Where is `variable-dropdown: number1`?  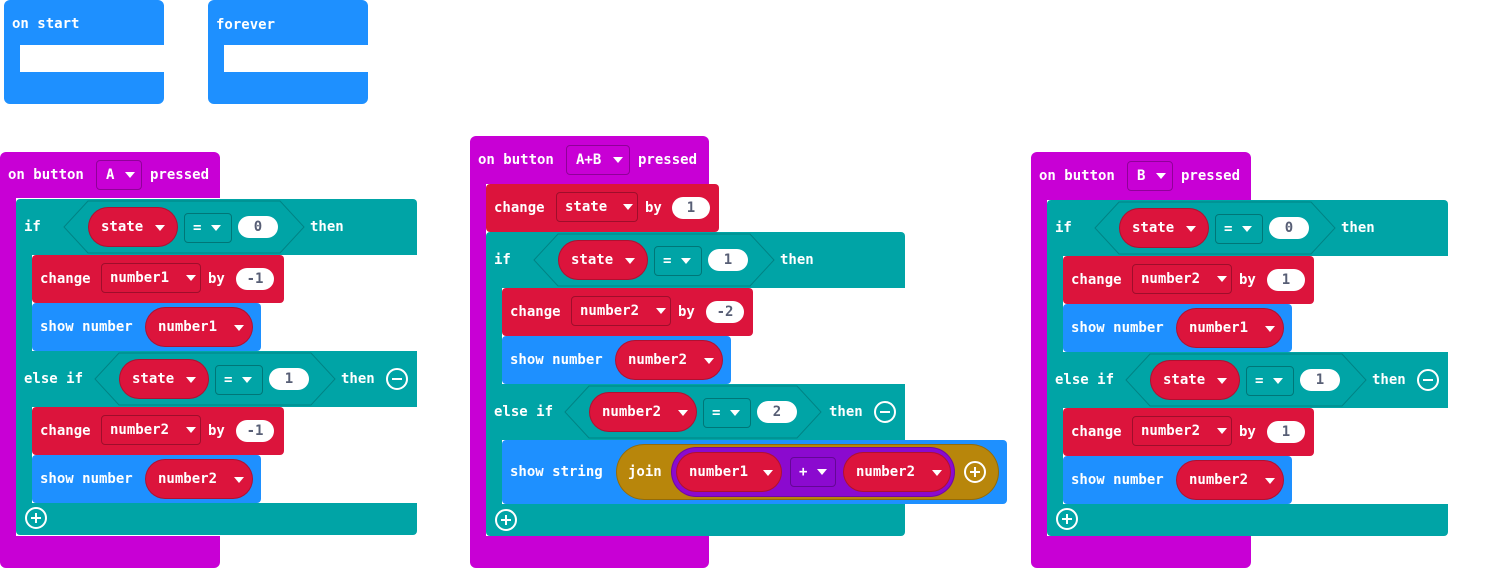
variable-dropdown: number1 is located at coordinates (151, 278).